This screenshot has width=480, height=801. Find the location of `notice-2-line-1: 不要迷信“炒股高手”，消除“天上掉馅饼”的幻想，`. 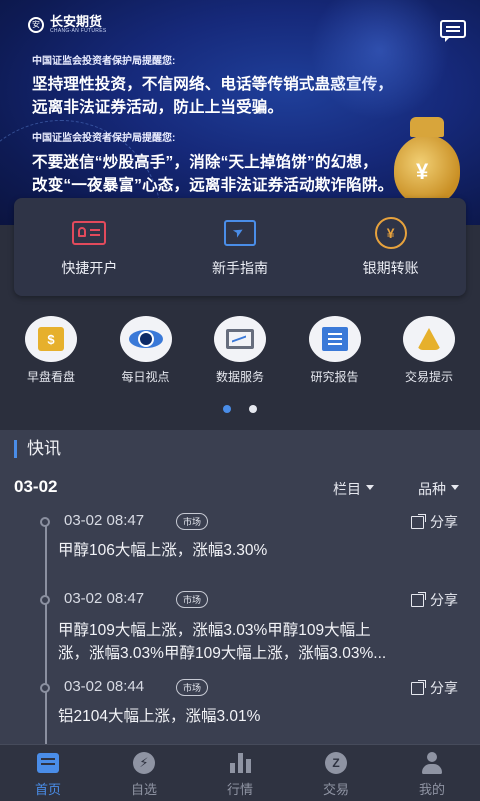

notice-2-line-1: 不要迷信“炒股高手”，消除“天上掉馅饼”的幻想， is located at coordinates (205, 162).